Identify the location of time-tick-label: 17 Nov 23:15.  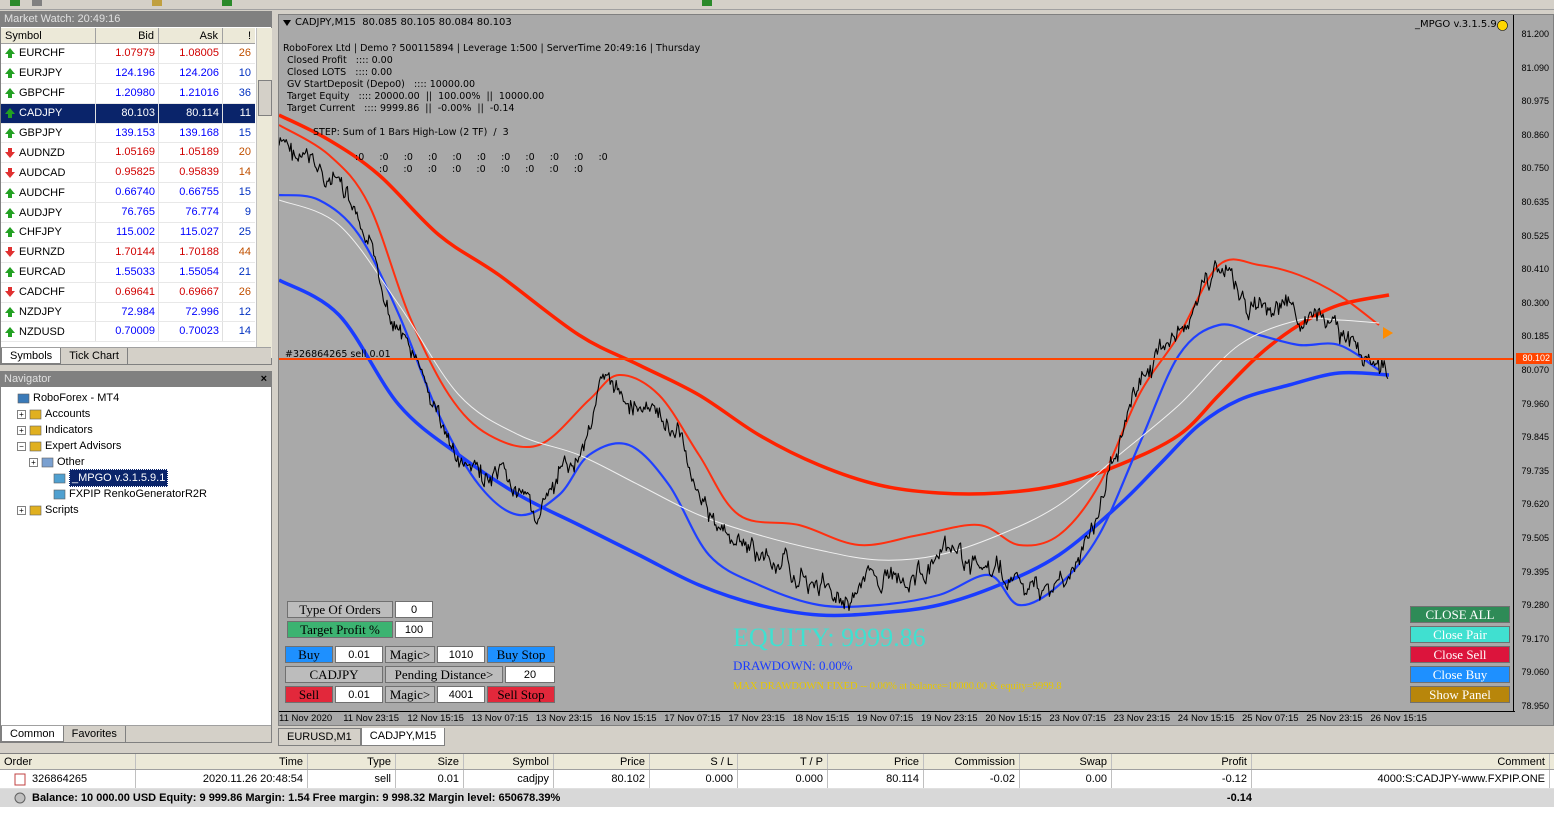
(756, 718).